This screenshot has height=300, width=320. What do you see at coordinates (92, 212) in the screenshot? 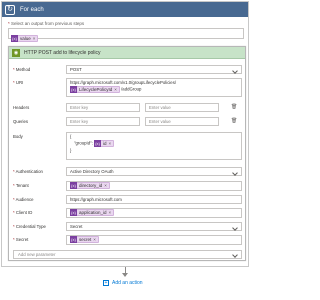
I see `application-id-token: {x} application_id ×` at bounding box center [92, 212].